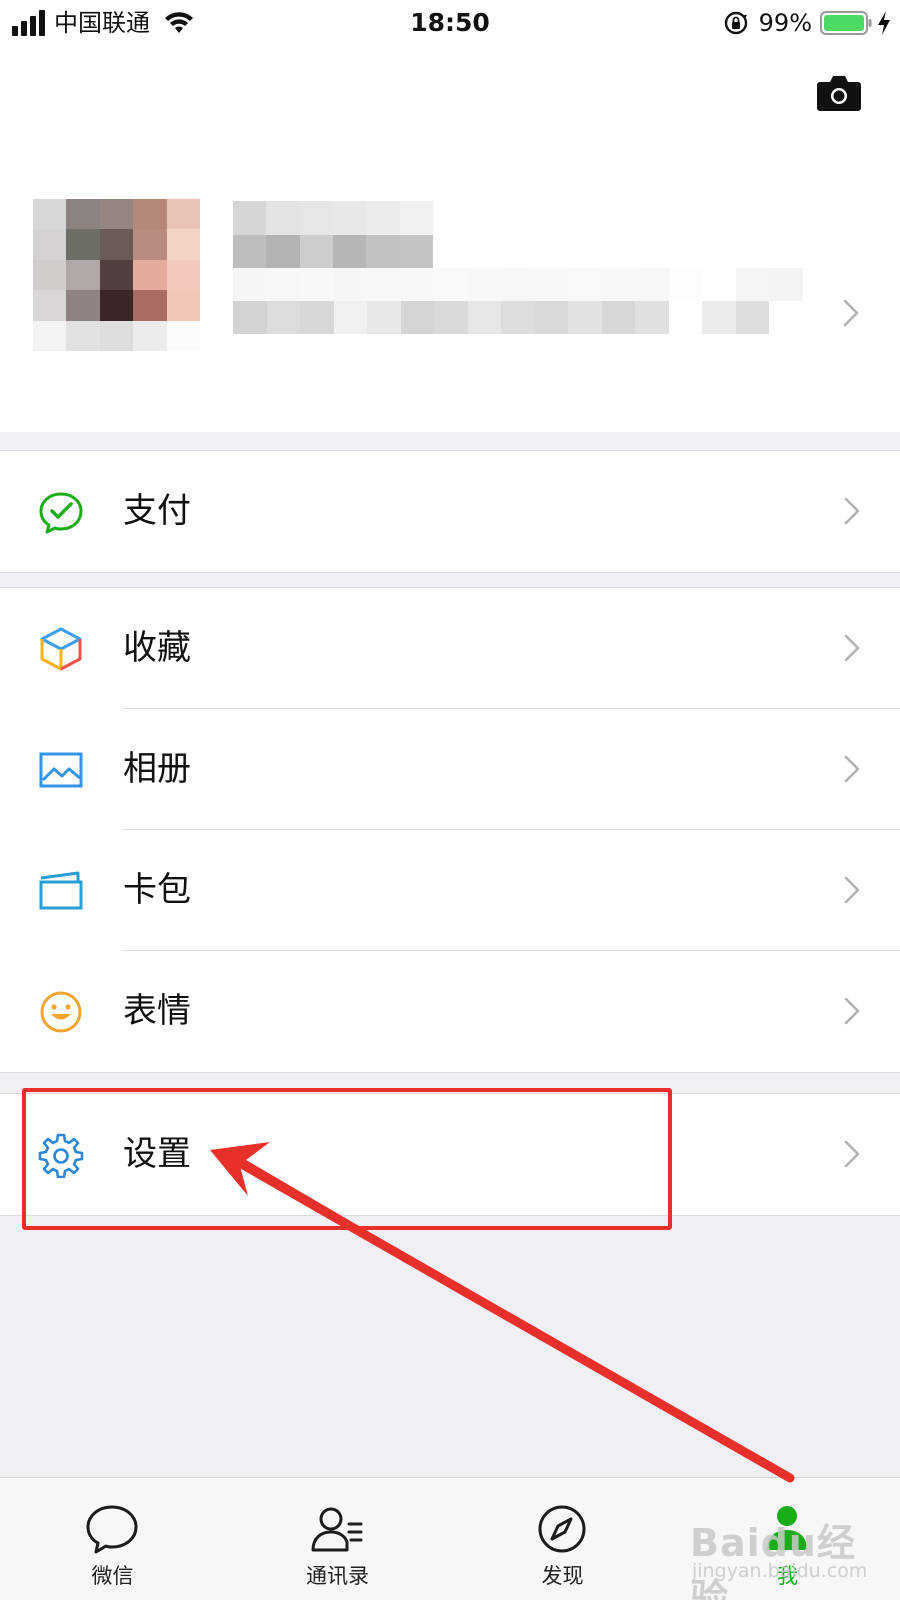  Describe the element at coordinates (157, 1154) in the screenshot. I see `menu-item-label: 设置` at that location.